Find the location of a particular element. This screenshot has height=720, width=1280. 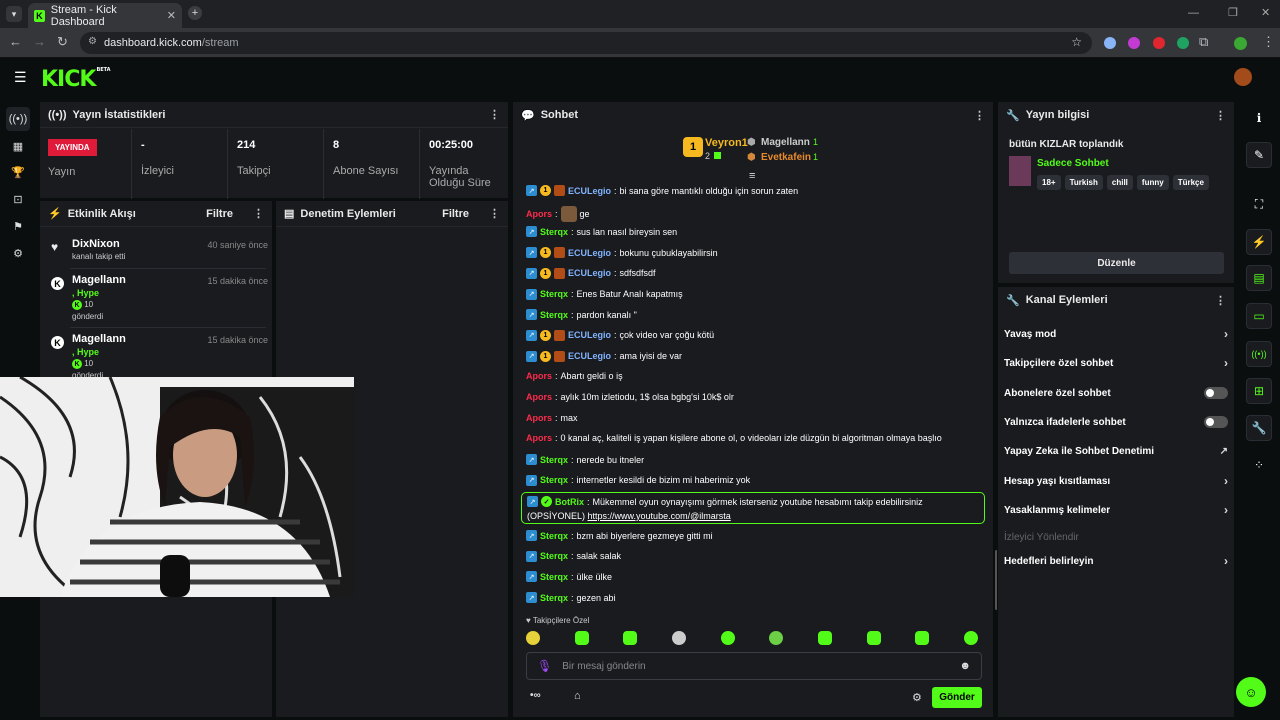

collapse-leaderboard-icon: ≡ is located at coordinates (752, 176).